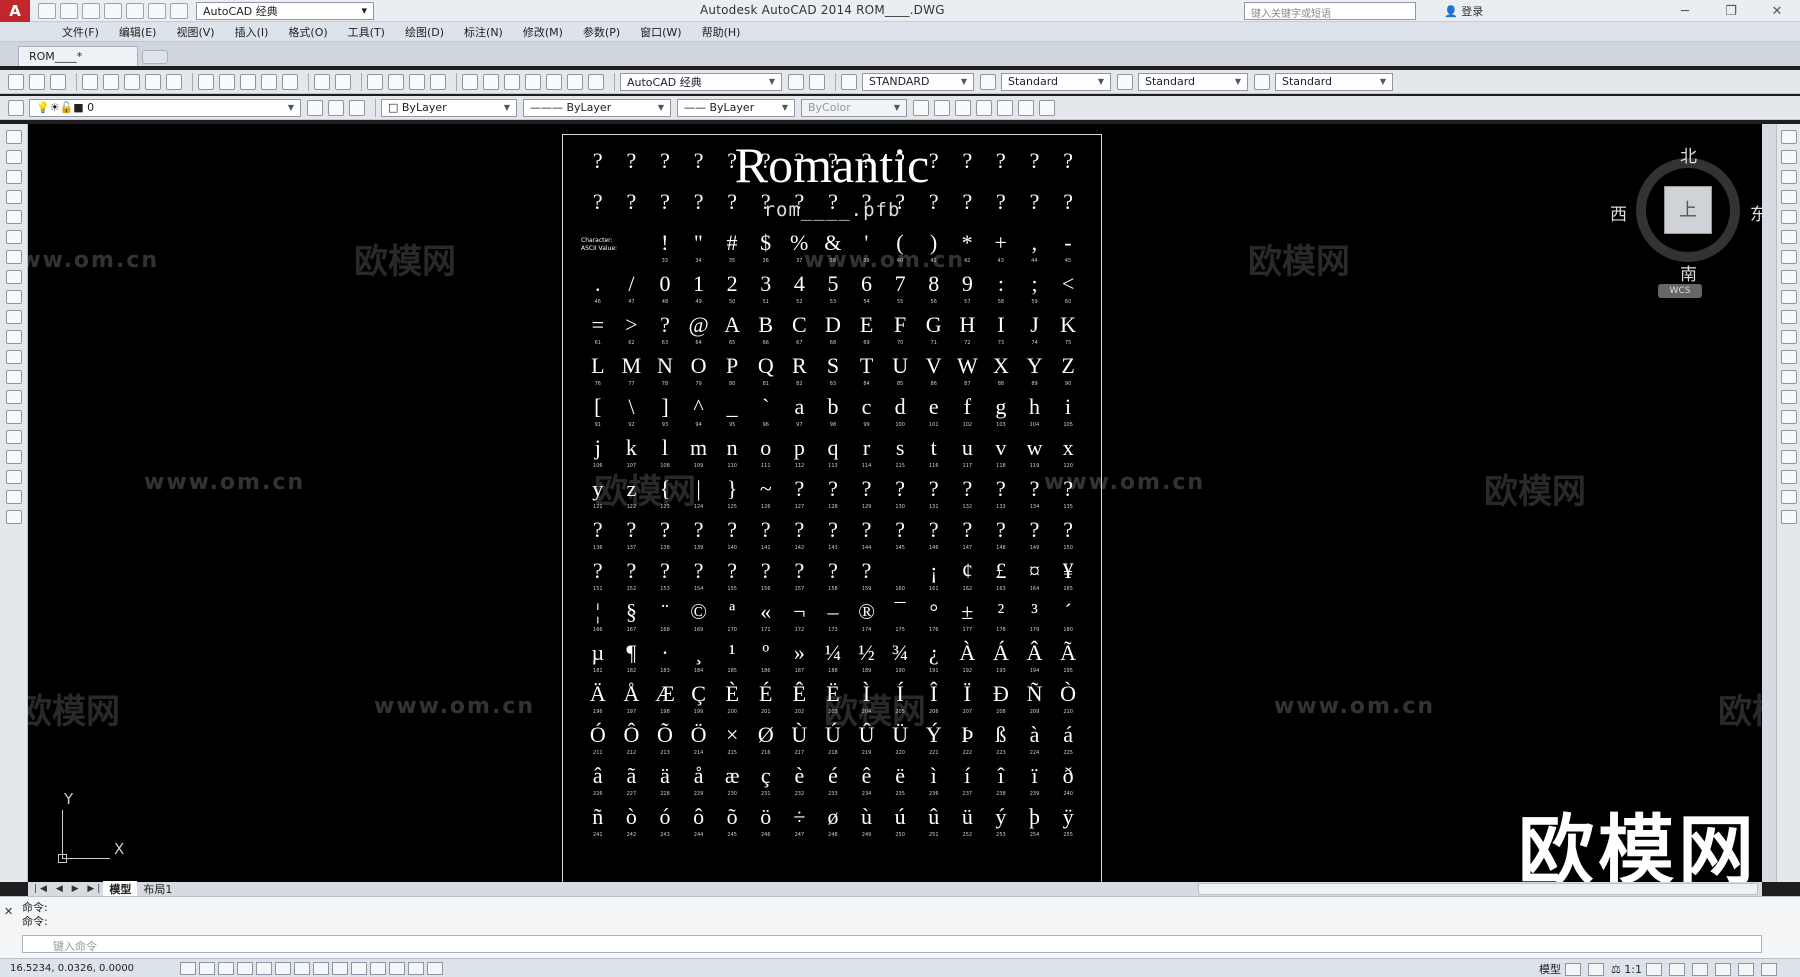 The height and width of the screenshot is (977, 1800). Describe the element at coordinates (849, 81) in the screenshot. I see `text-style-icon` at that location.